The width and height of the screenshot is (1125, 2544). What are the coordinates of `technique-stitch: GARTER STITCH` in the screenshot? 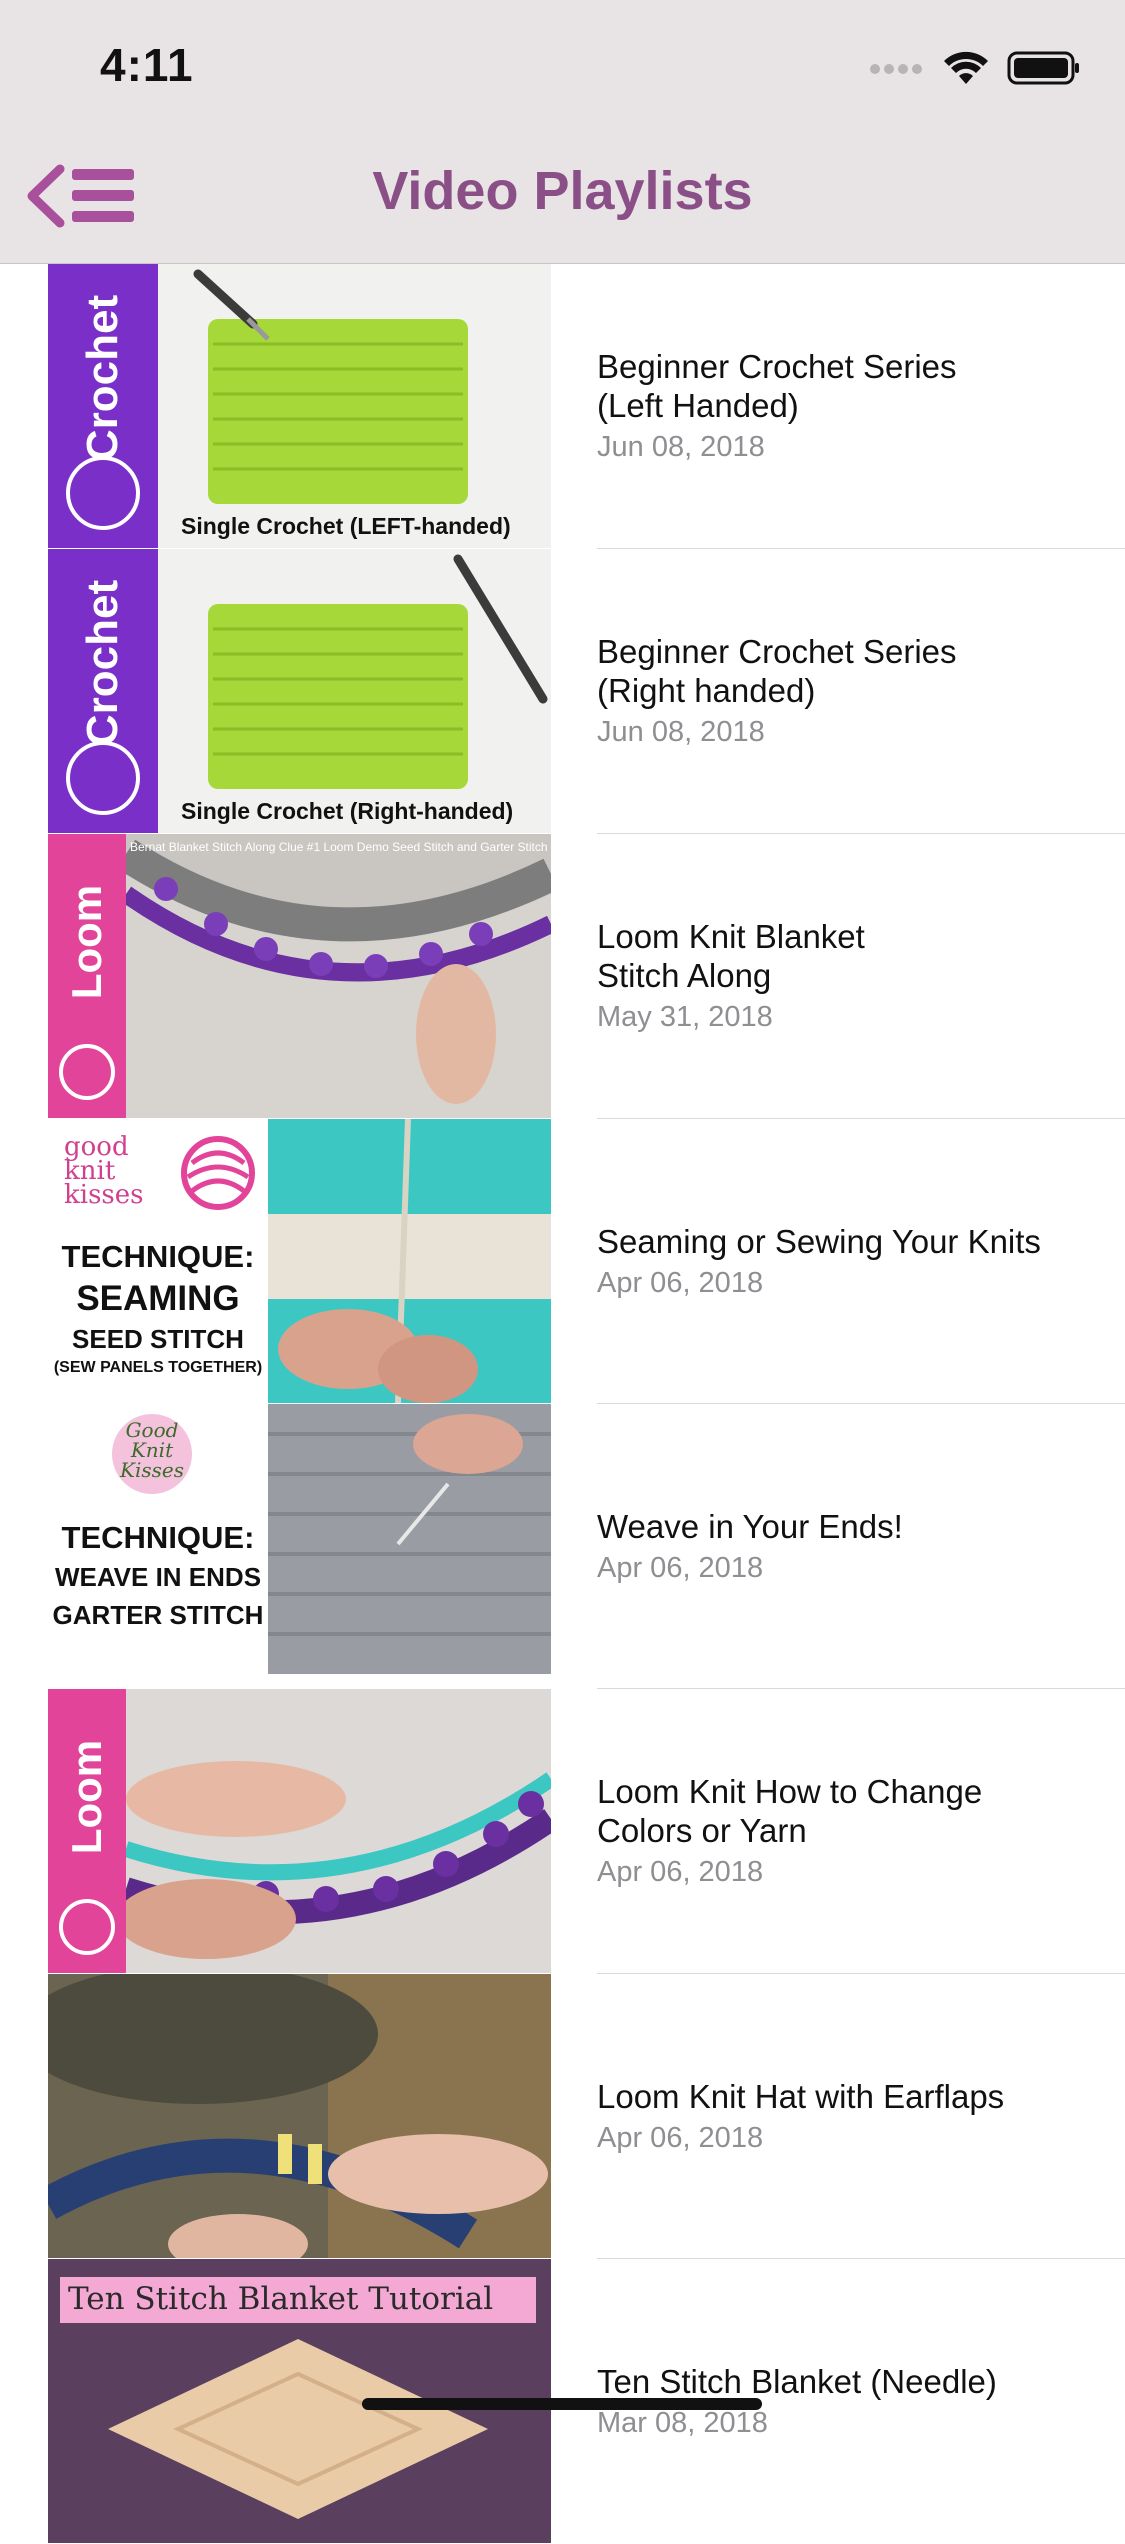 It's located at (158, 1615).